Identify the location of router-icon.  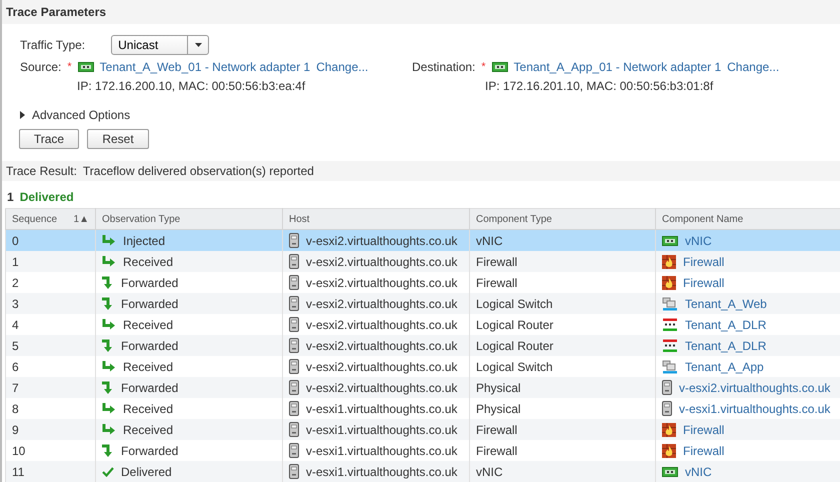
(670, 325).